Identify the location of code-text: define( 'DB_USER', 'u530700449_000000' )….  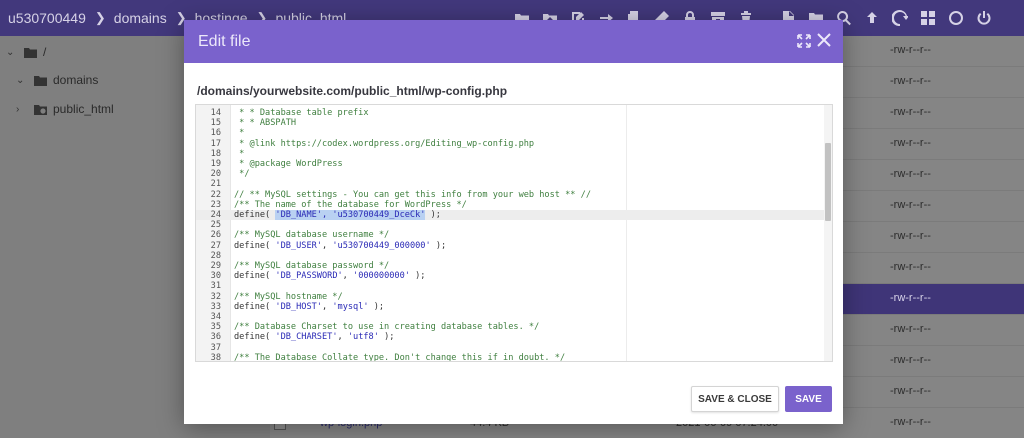
(340, 246).